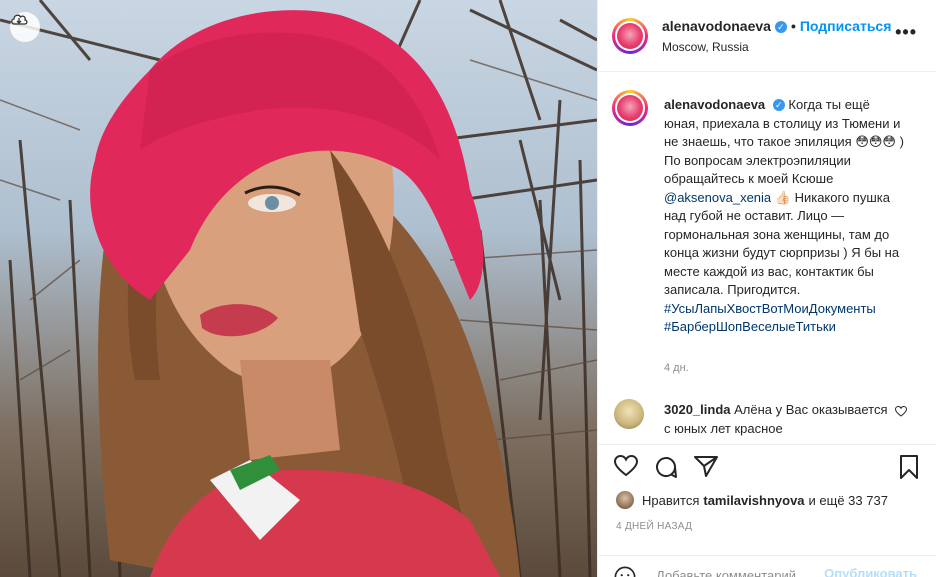 The width and height of the screenshot is (936, 577). Describe the element at coordinates (676, 368) in the screenshot. I see `caption-timestamp: 4 дн.` at that location.